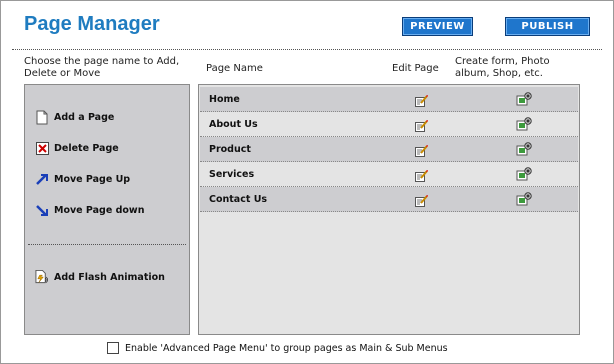 The width and height of the screenshot is (614, 364). I want to click on page-title: Page Manager, so click(92, 24).